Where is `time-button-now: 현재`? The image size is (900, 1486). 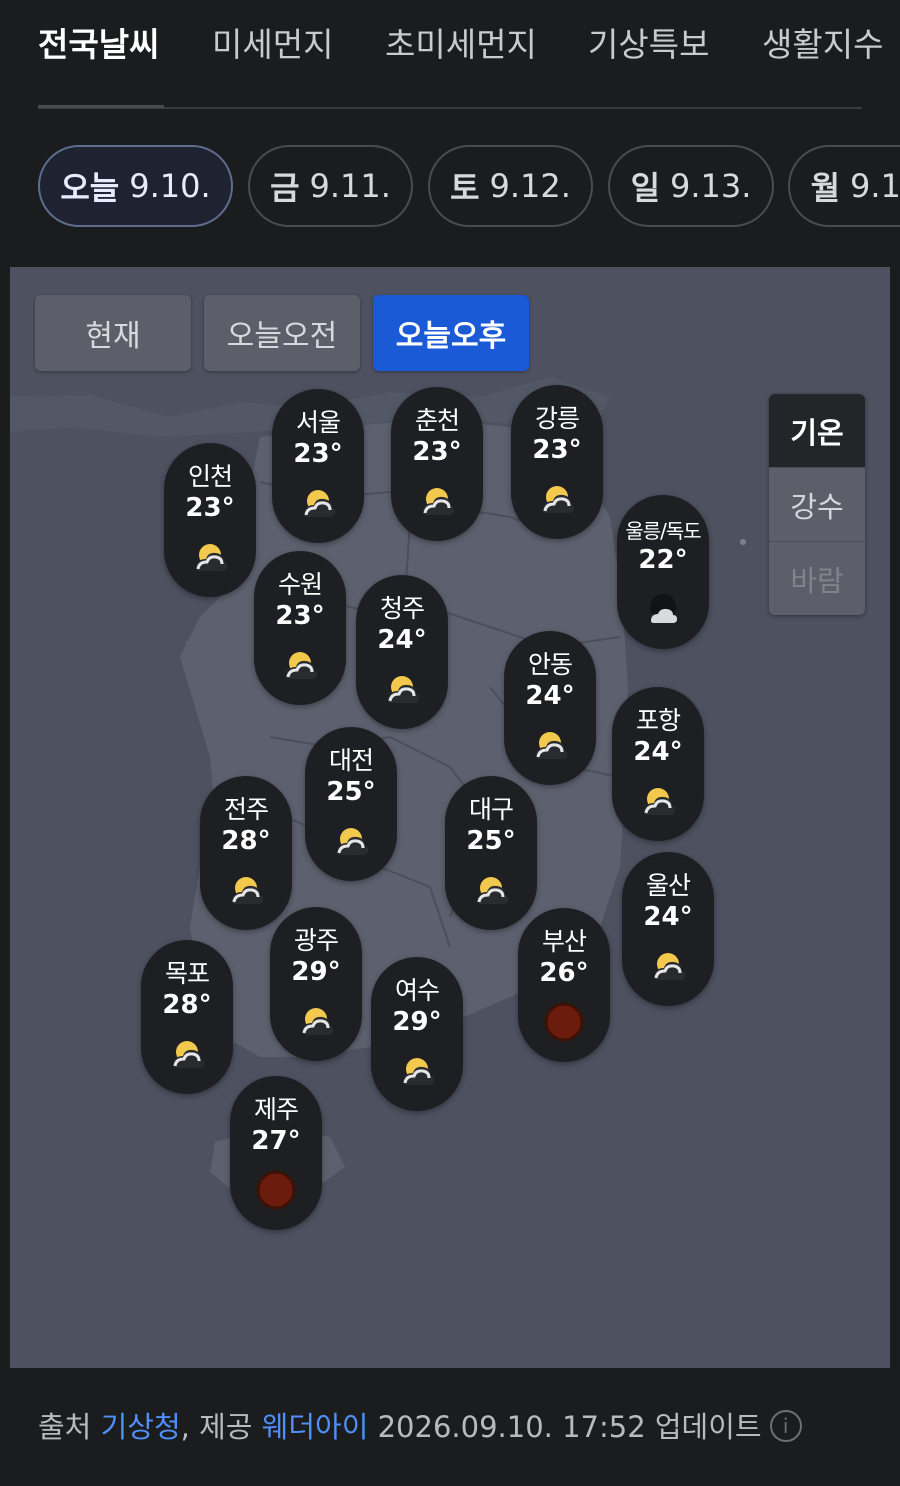
time-button-now: 현재 is located at coordinates (113, 333).